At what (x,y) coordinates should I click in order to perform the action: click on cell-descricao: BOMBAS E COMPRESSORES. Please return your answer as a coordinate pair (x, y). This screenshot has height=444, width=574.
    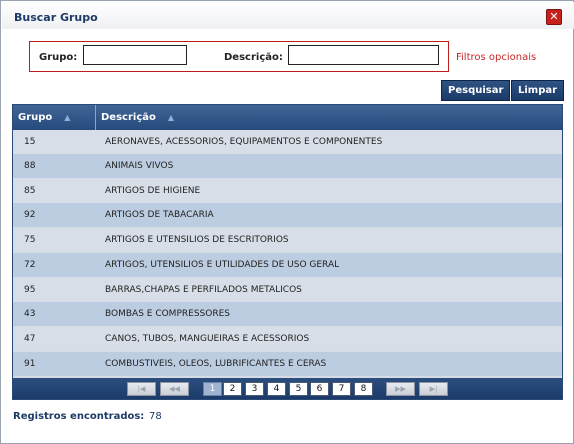
    Looking at the image, I should click on (167, 314).